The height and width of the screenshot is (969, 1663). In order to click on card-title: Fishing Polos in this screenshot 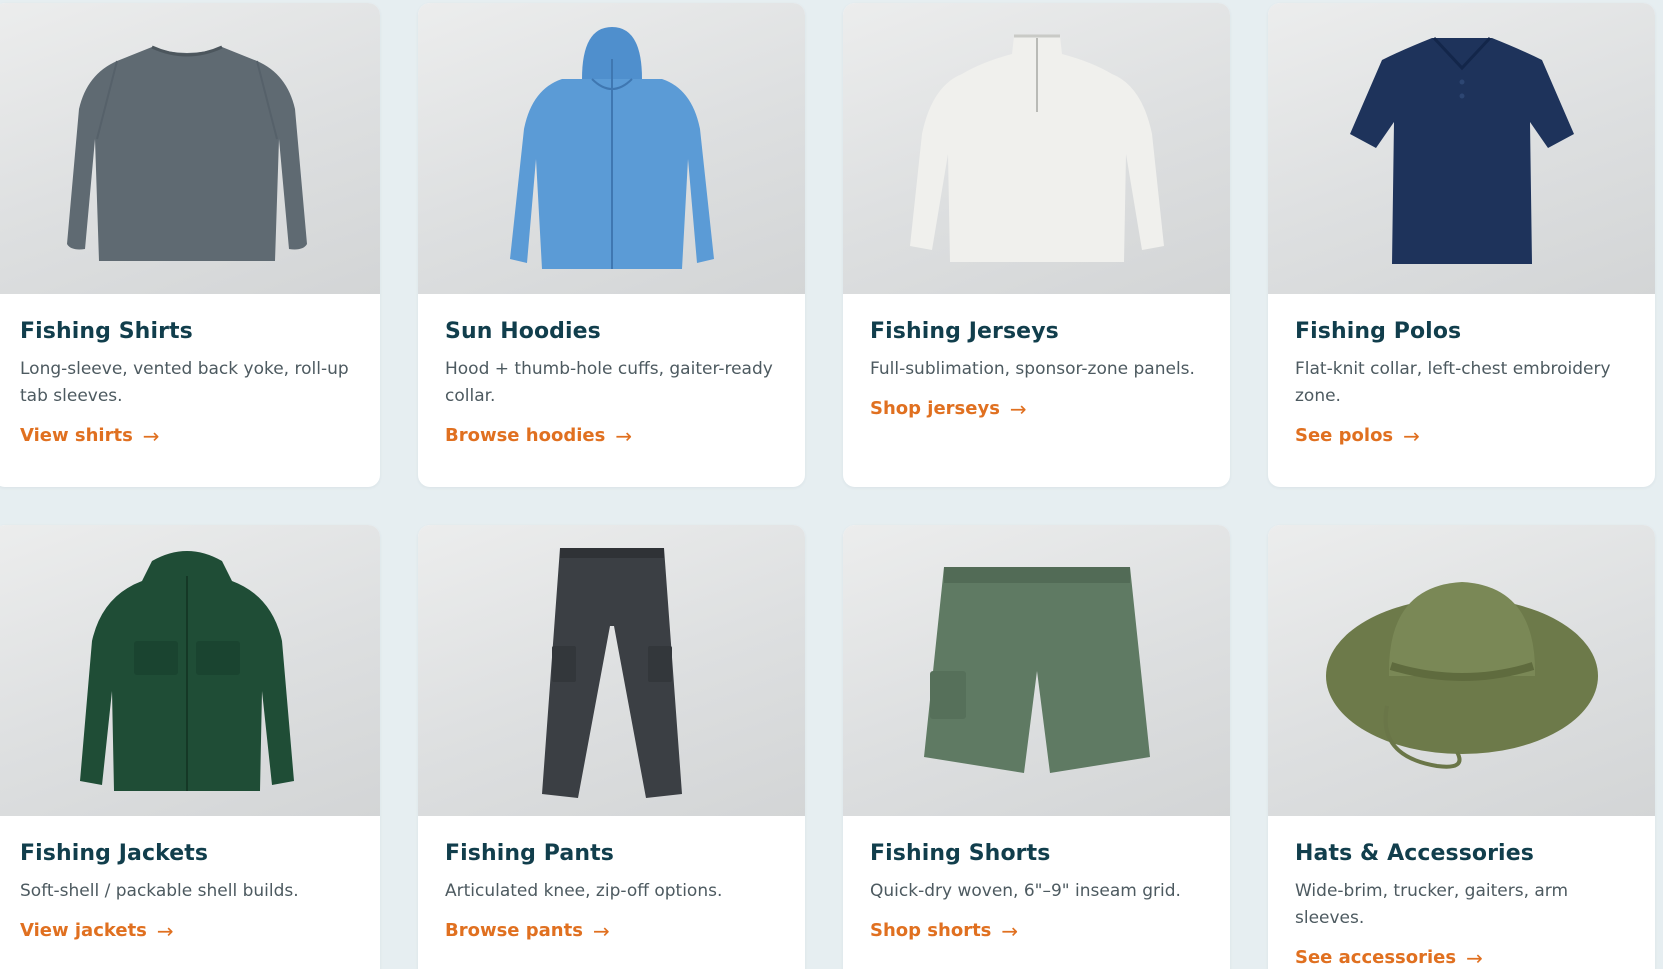, I will do `click(1378, 331)`.